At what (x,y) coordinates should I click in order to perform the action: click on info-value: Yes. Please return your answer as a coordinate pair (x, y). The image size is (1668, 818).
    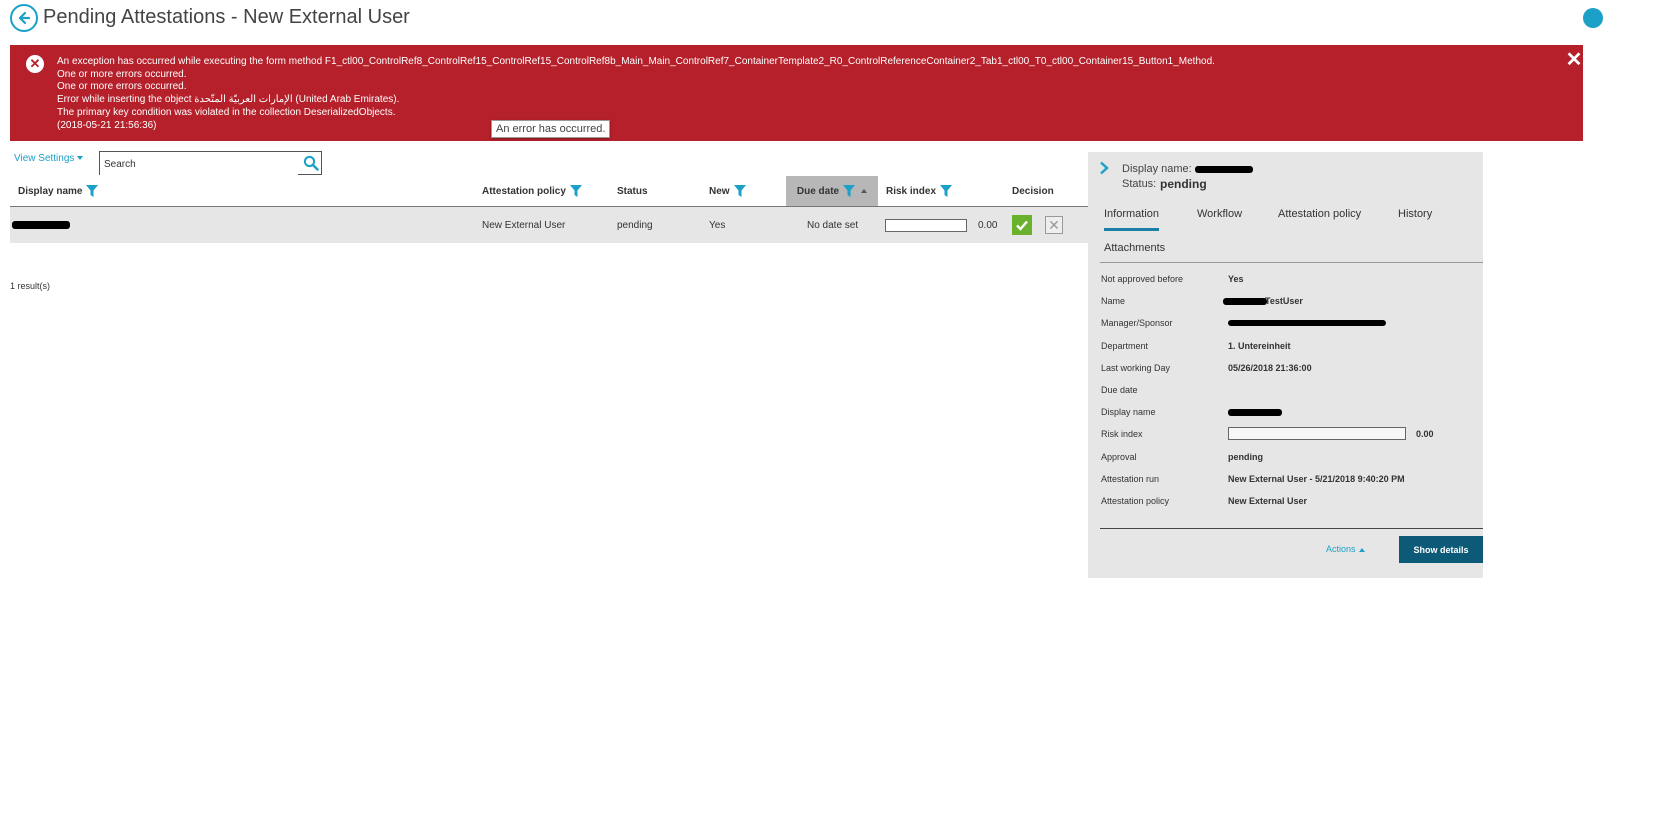
    Looking at the image, I should click on (1236, 279).